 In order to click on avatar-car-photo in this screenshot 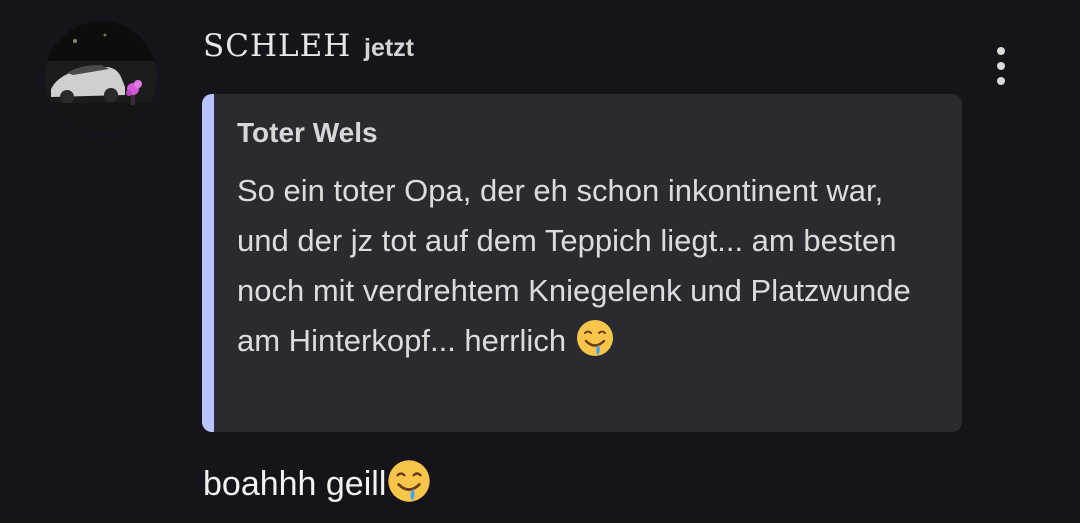, I will do `click(101, 77)`.